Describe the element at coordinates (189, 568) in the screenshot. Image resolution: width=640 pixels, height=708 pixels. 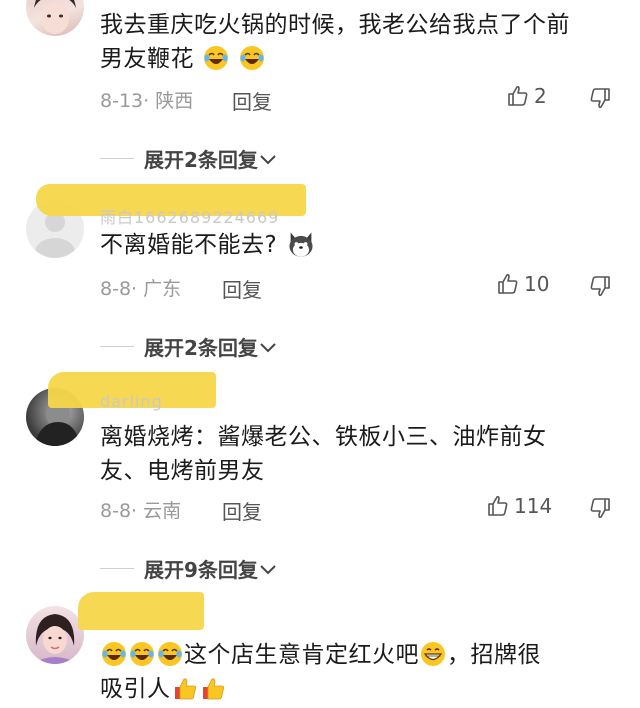
I see `expand-replies-button: 展开9条回复` at that location.